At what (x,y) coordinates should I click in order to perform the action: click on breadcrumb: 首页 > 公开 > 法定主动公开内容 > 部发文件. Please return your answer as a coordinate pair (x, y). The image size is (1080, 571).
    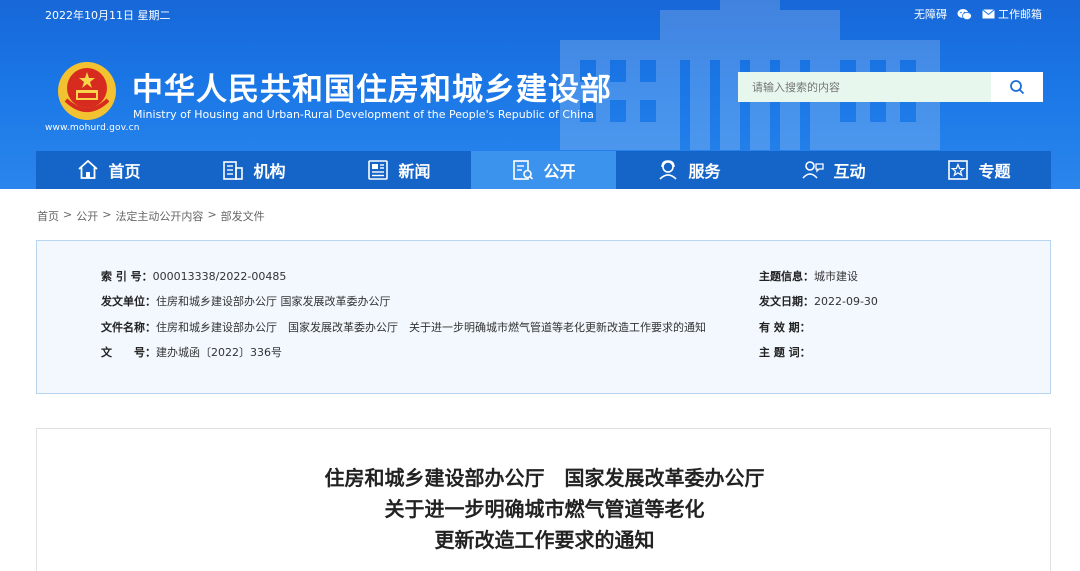
    Looking at the image, I should click on (151, 216).